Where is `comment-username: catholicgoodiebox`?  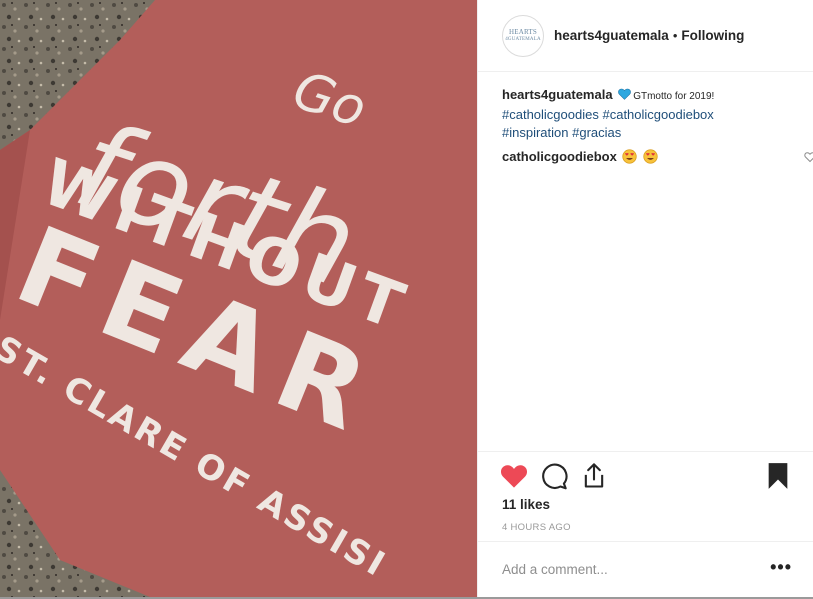
comment-username: catholicgoodiebox is located at coordinates (559, 156).